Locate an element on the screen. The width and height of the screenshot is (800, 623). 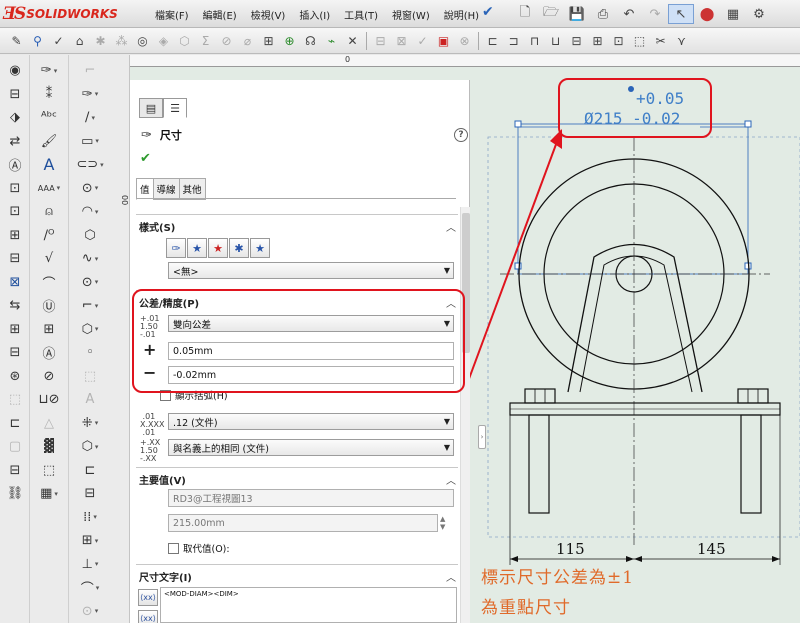
property-manager-tab: ☰ is located at coordinates (175, 108).